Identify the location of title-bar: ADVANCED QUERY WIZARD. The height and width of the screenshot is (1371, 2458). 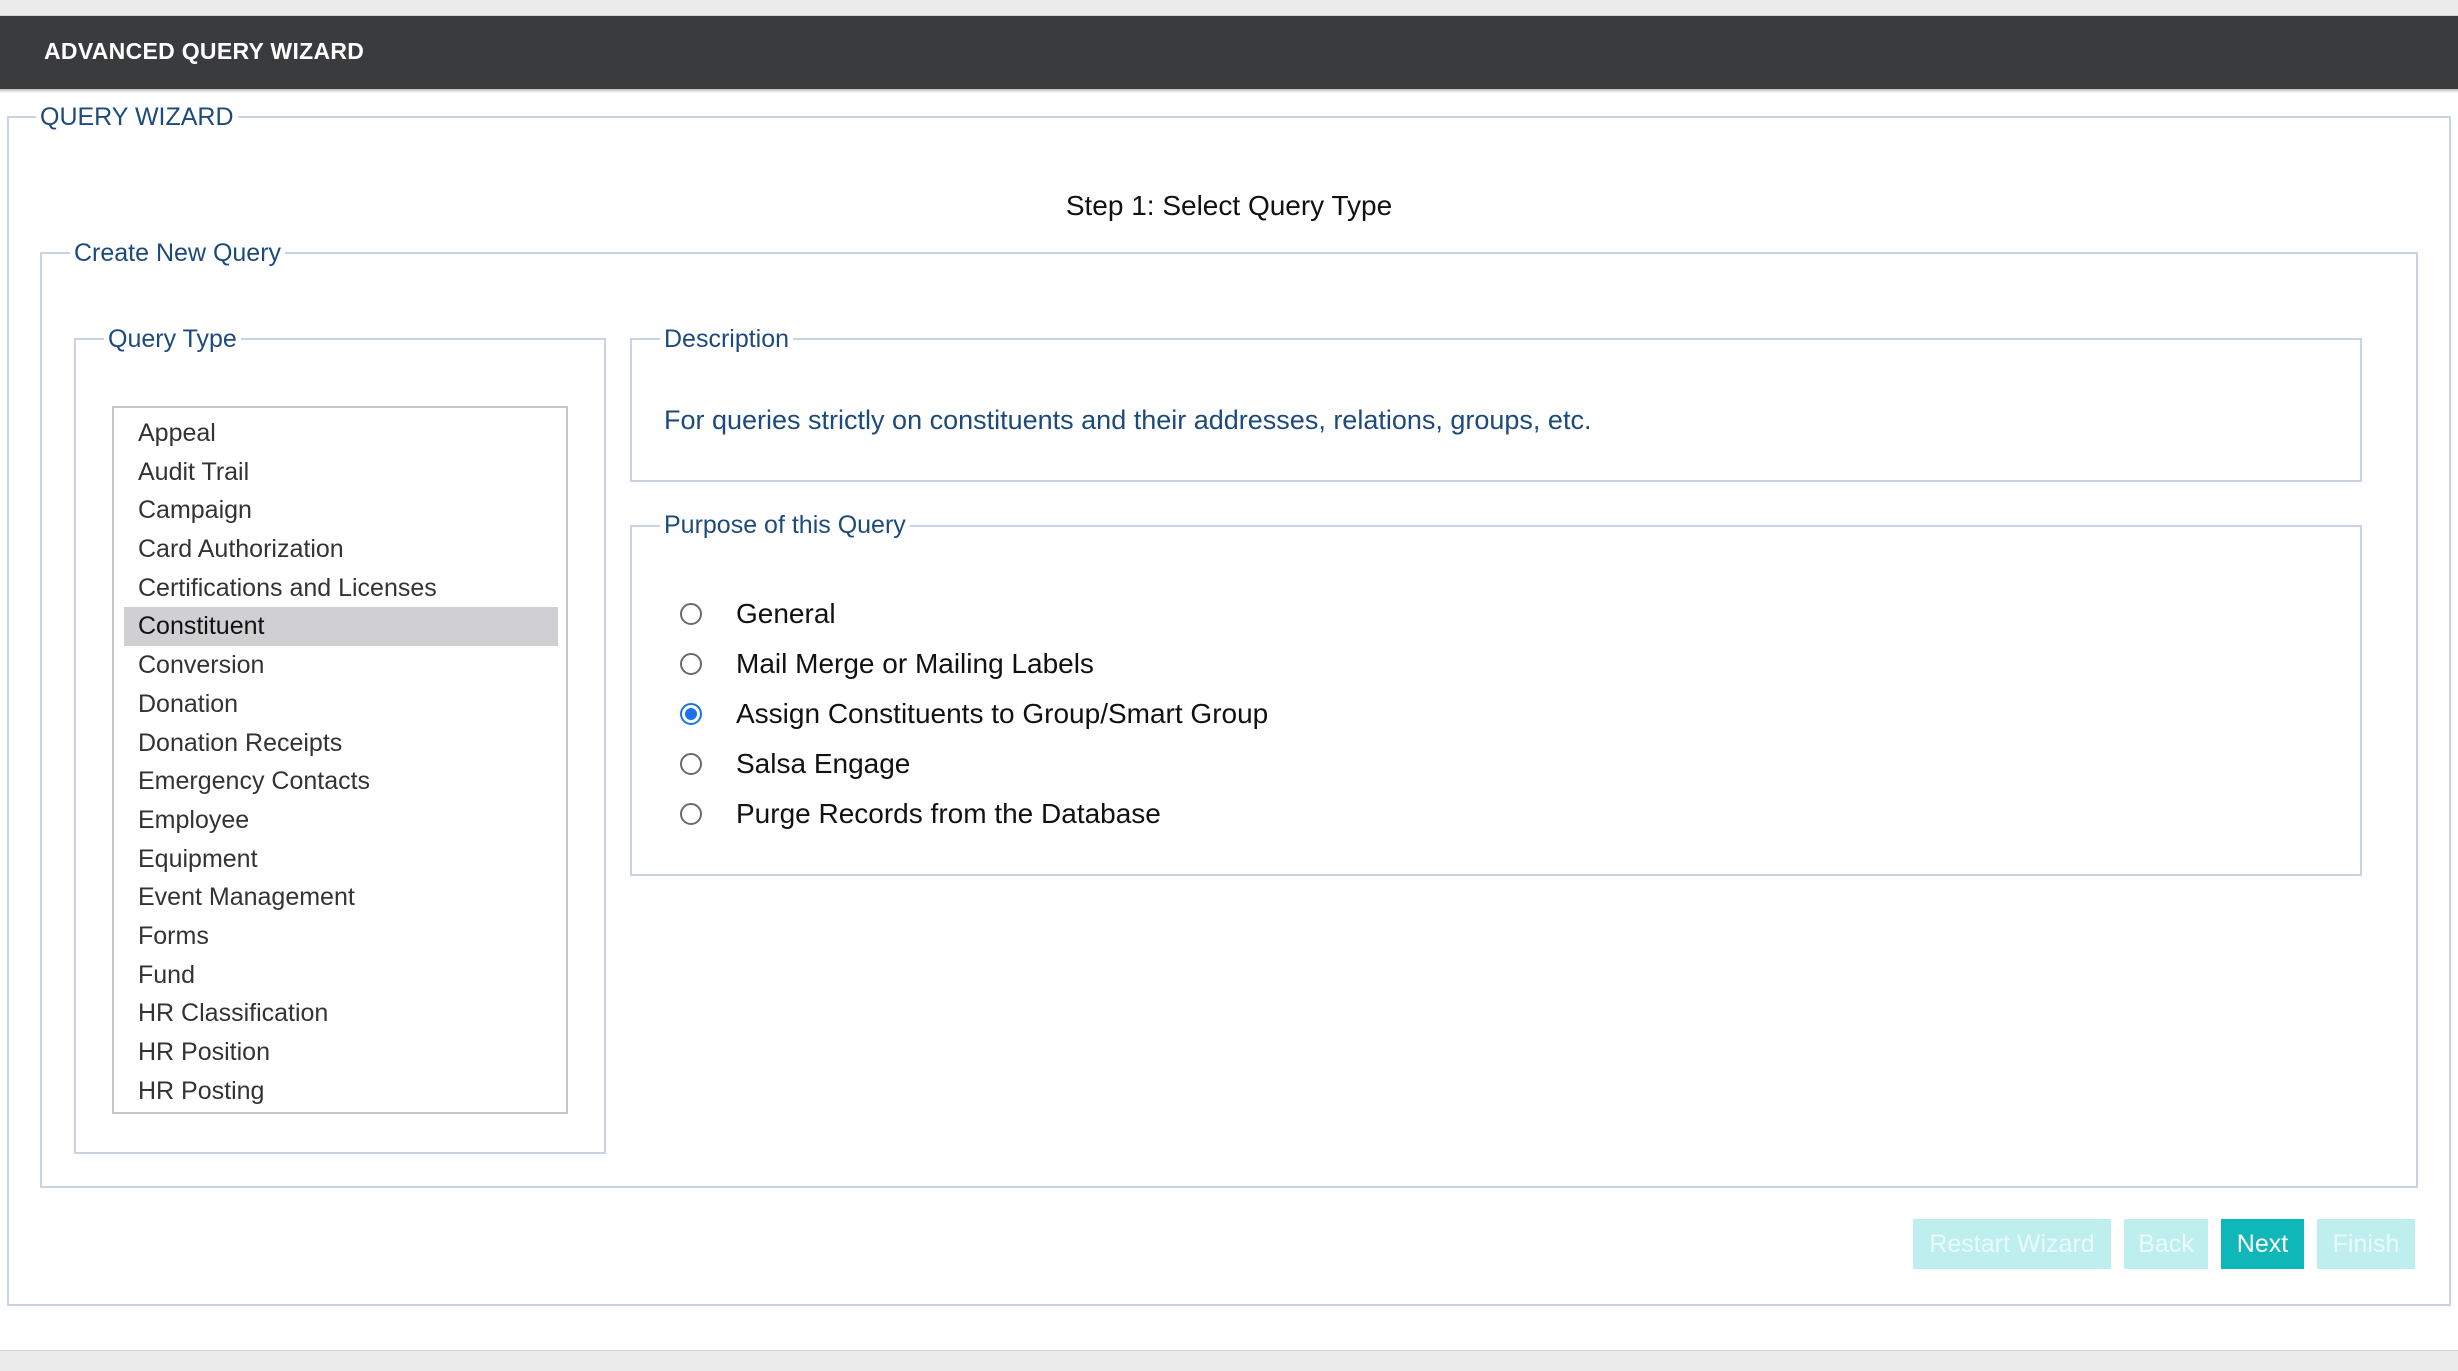
(1229, 52).